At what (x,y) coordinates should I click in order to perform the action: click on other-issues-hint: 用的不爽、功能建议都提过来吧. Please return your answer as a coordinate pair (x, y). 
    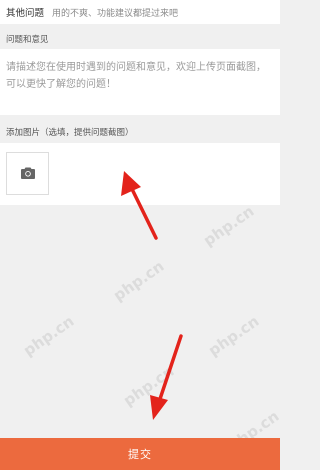
    Looking at the image, I should click on (115, 13).